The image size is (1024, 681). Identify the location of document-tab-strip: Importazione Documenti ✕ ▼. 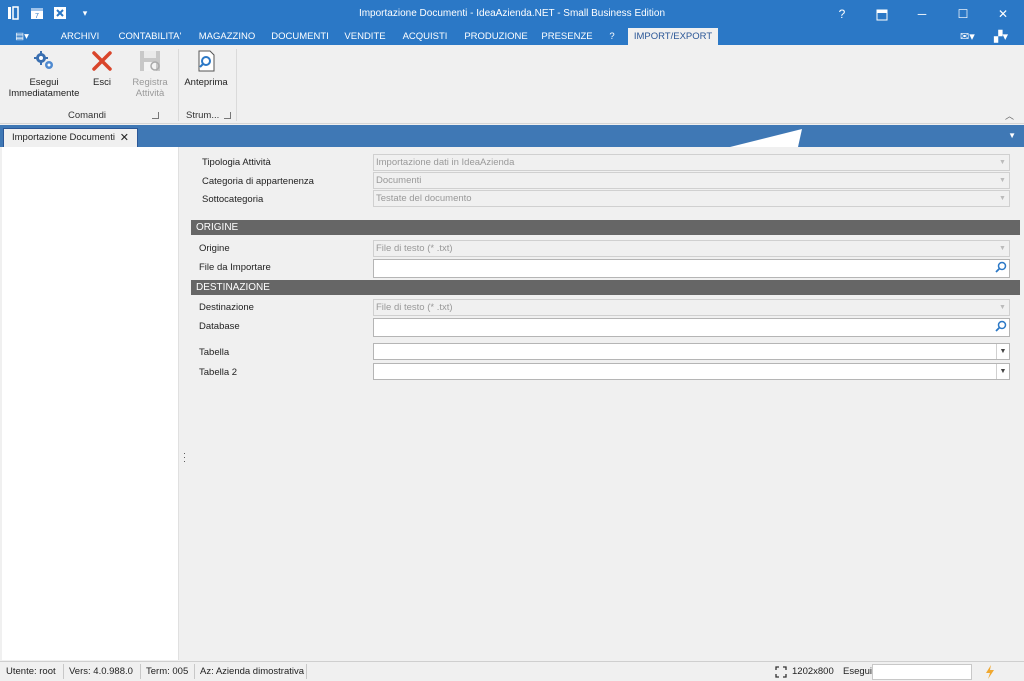
(512, 136).